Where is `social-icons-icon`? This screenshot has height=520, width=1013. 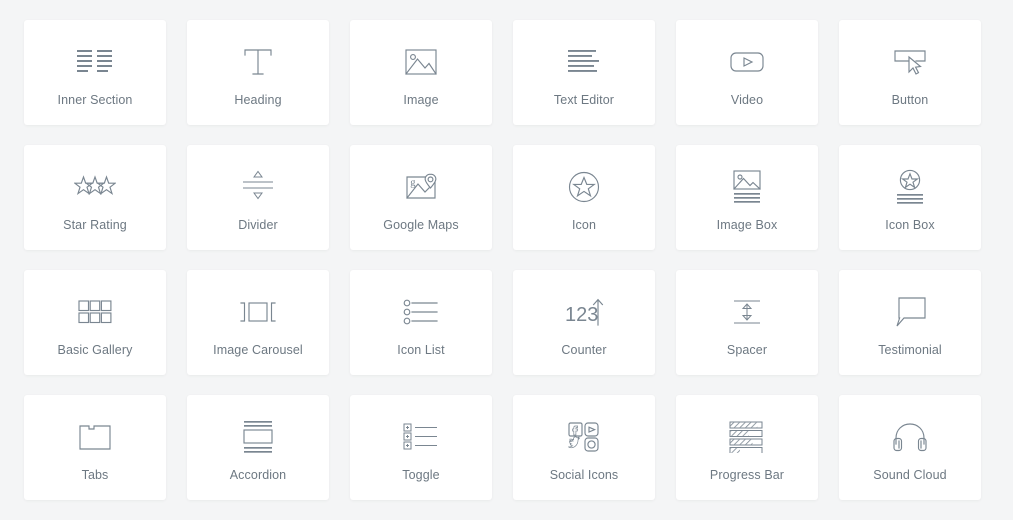
social-icons-icon is located at coordinates (584, 437).